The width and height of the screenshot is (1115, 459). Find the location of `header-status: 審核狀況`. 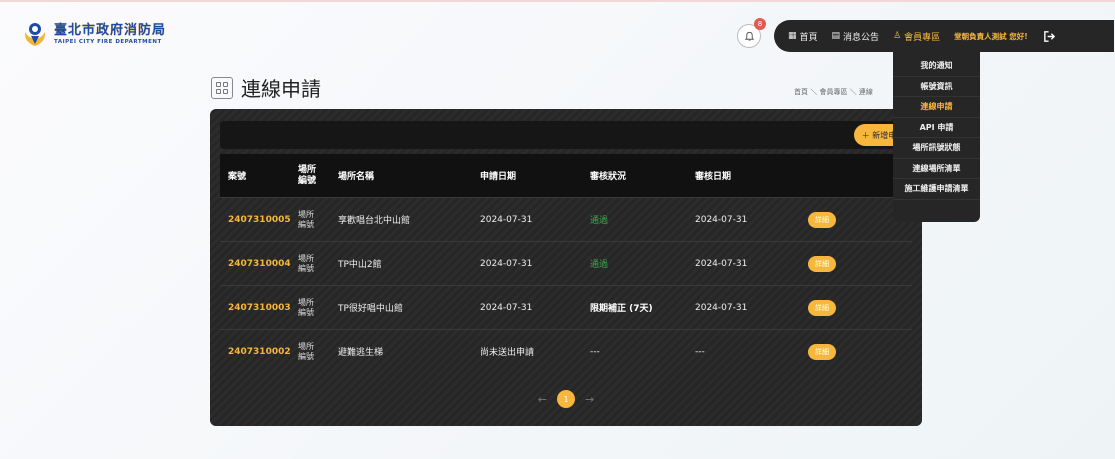

header-status: 審核狀況 is located at coordinates (608, 177).